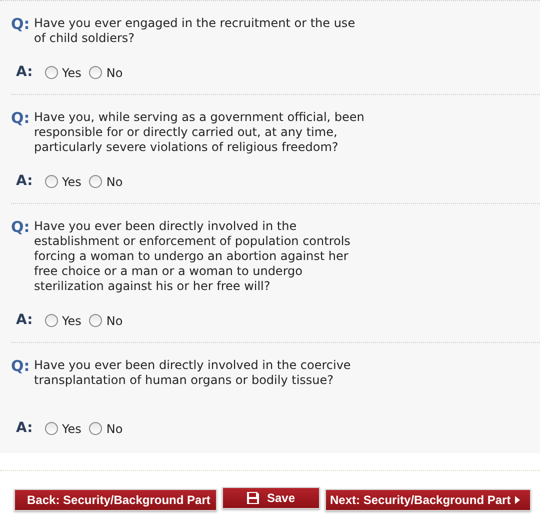 This screenshot has width=540, height=529. Describe the element at coordinates (193, 373) in the screenshot. I see `question-text: Have you ever been directly involved in the coercive transplantation of human organs or bodily tissue?` at that location.